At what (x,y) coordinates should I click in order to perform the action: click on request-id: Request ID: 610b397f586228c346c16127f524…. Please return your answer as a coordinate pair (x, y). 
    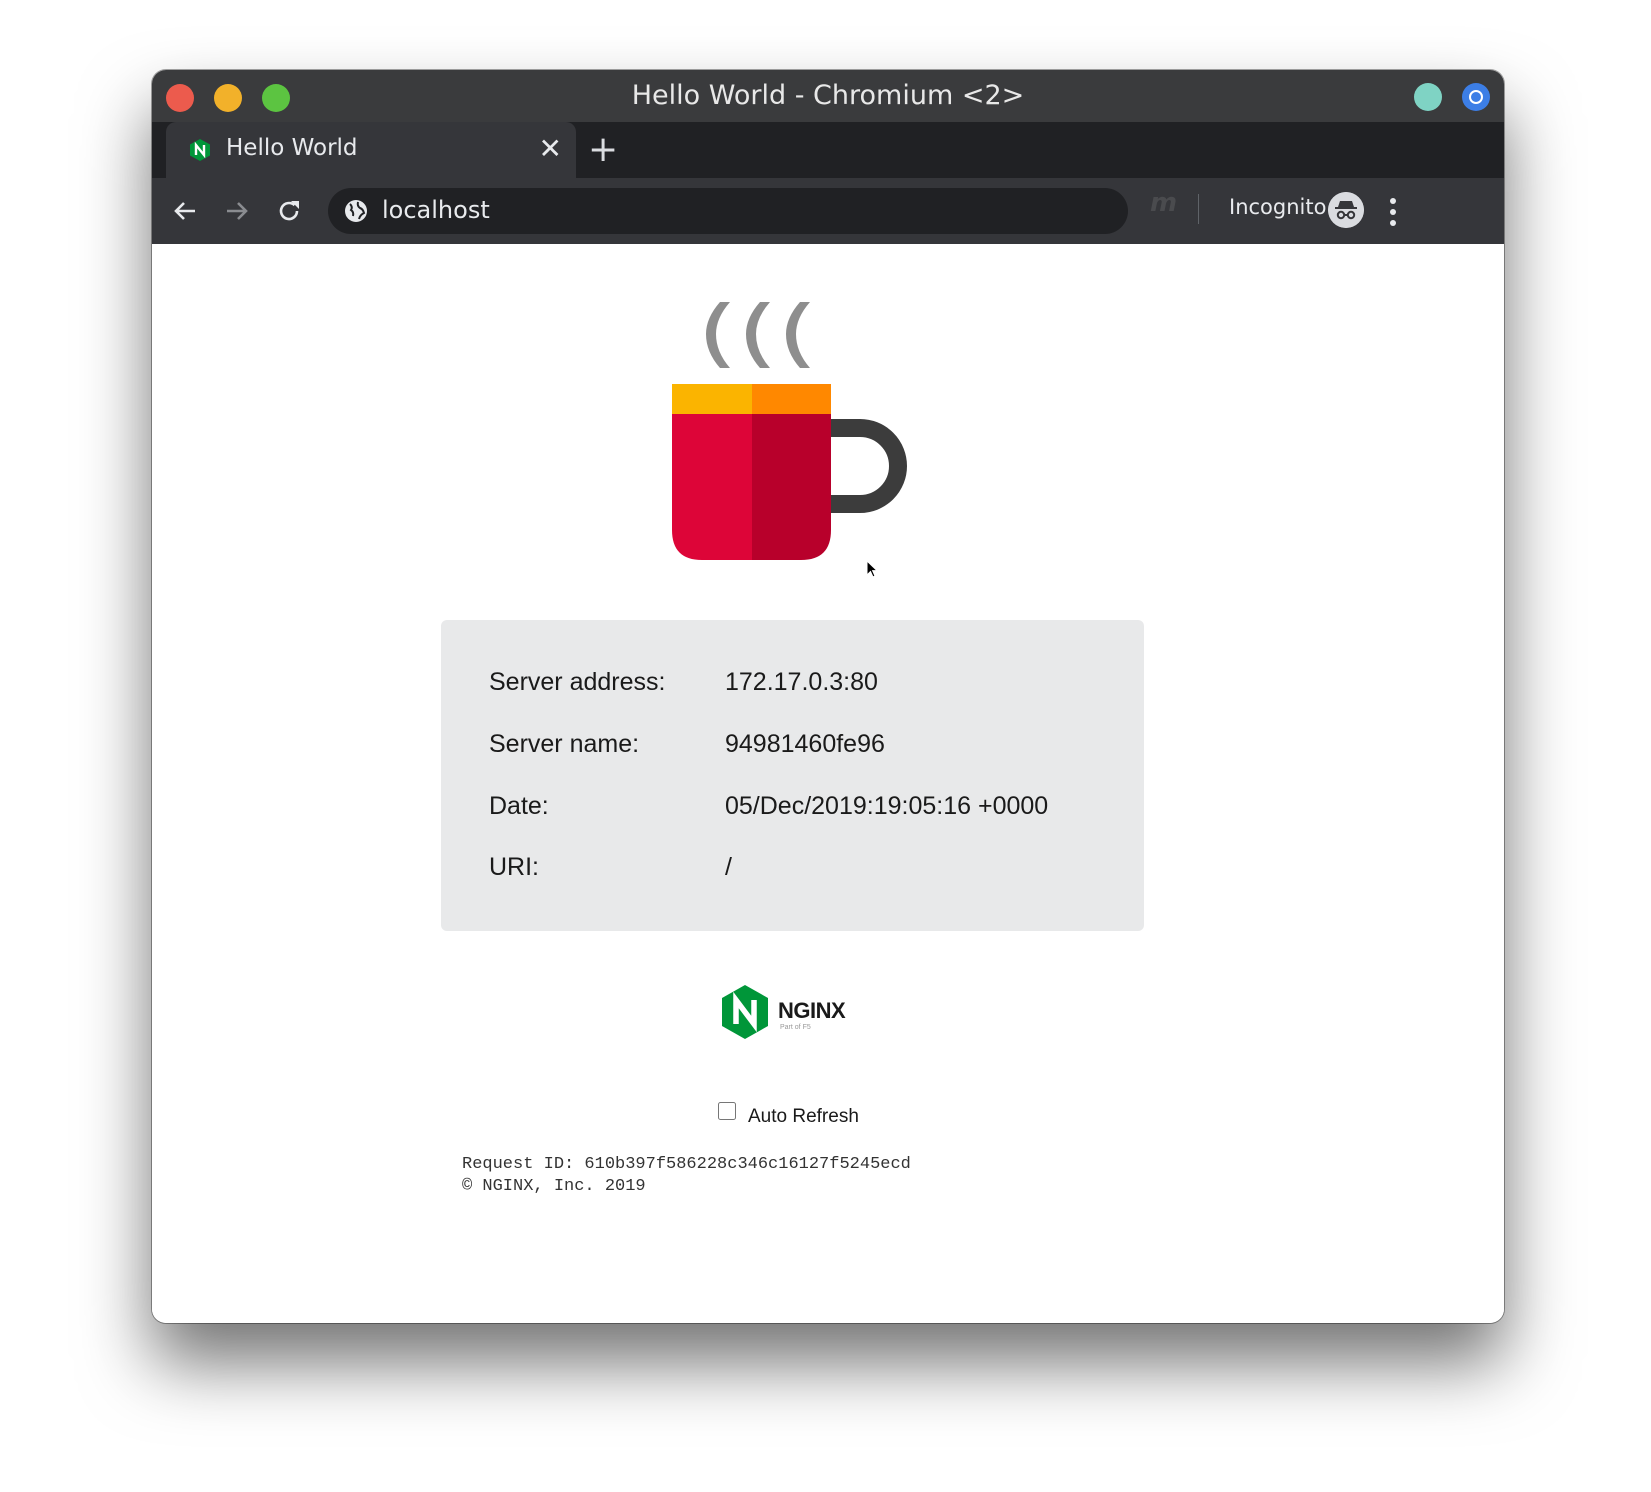
    Looking at the image, I should click on (686, 1164).